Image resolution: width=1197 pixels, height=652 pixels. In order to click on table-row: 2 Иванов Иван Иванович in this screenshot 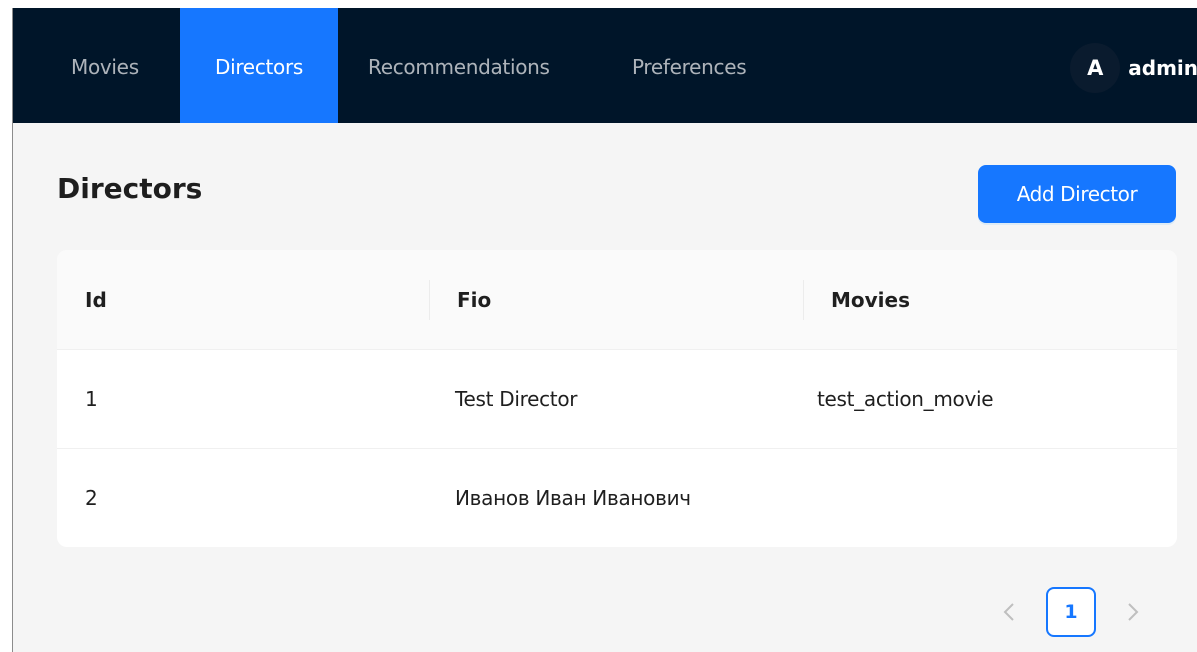, I will do `click(617, 498)`.